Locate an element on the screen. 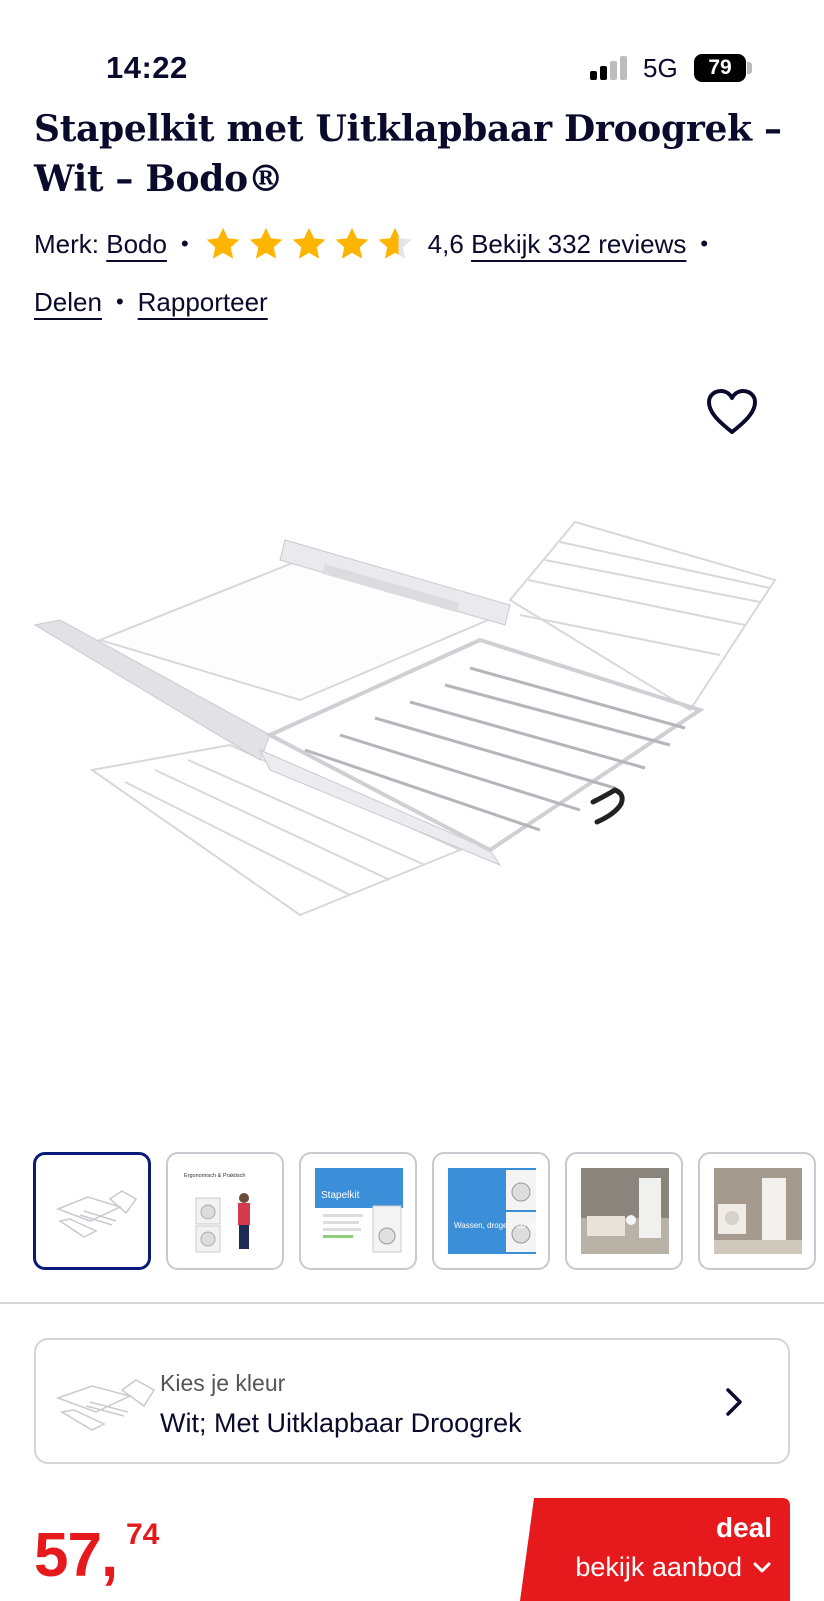 The width and height of the screenshot is (824, 1601). battery-nub is located at coordinates (749, 68).